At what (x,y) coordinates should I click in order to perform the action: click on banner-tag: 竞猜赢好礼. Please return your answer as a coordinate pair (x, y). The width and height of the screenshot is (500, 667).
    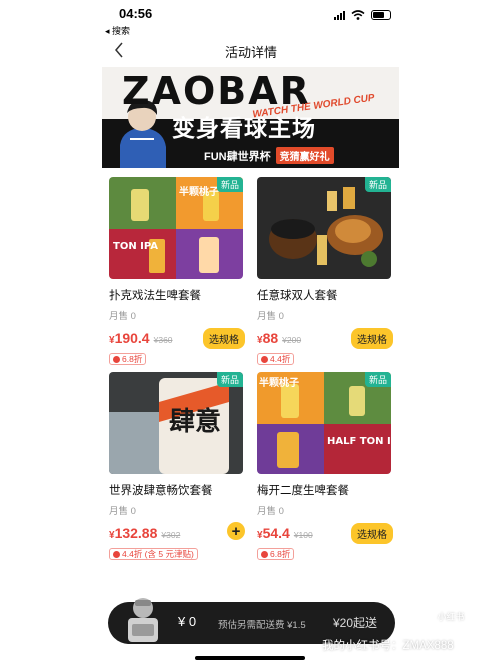
    Looking at the image, I should click on (304, 155).